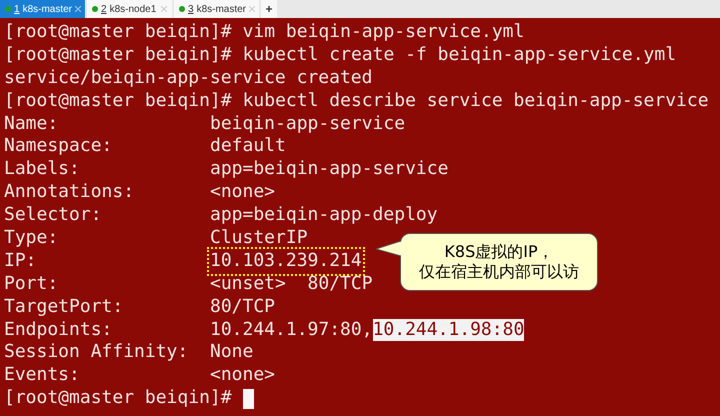  Describe the element at coordinates (59, 146) in the screenshot. I see `field-label: Namespace:` at that location.